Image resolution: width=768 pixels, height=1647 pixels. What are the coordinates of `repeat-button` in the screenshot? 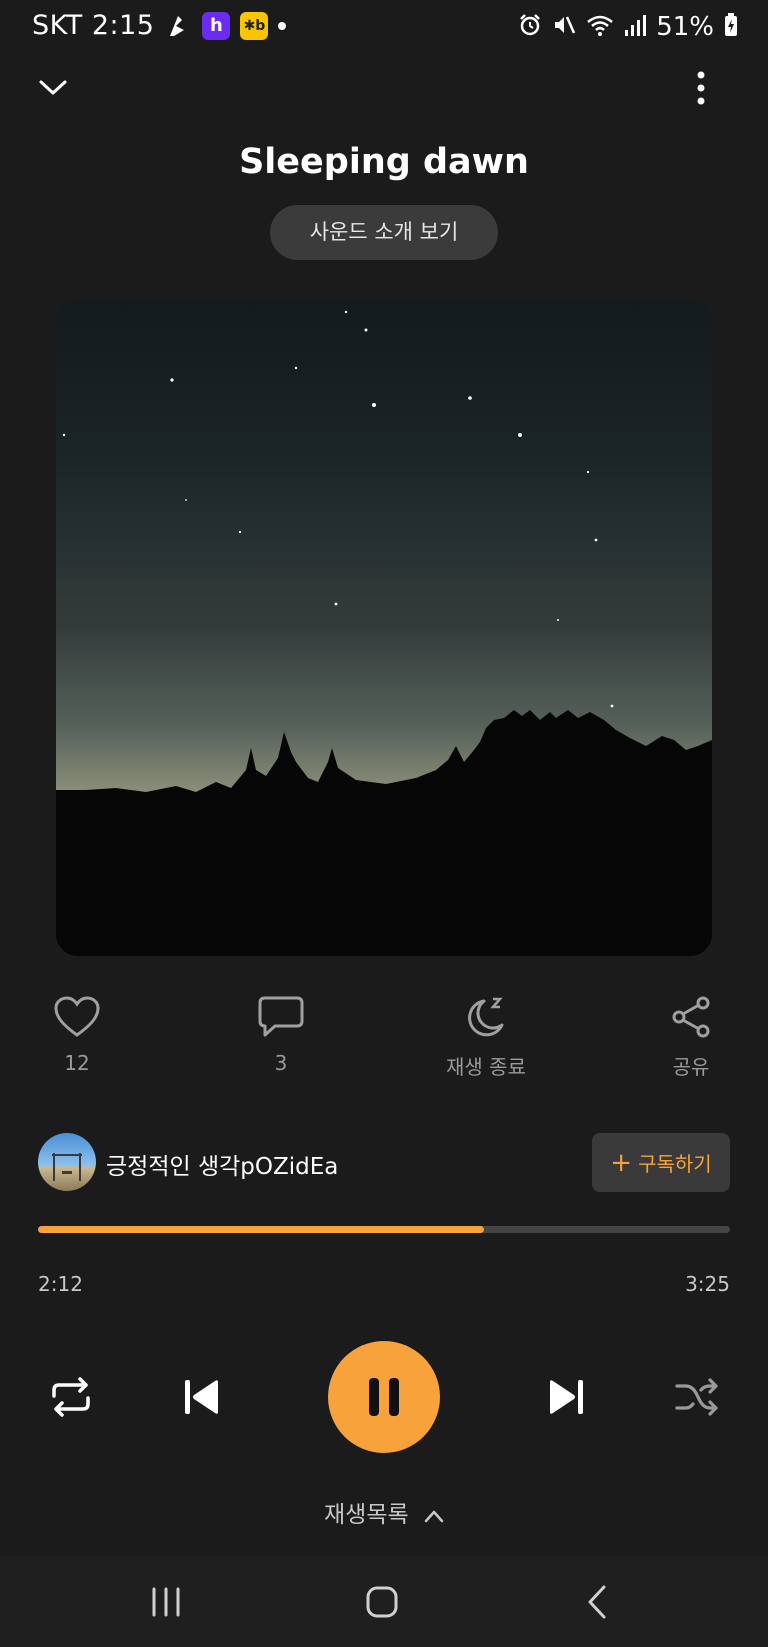 It's located at (71, 1397).